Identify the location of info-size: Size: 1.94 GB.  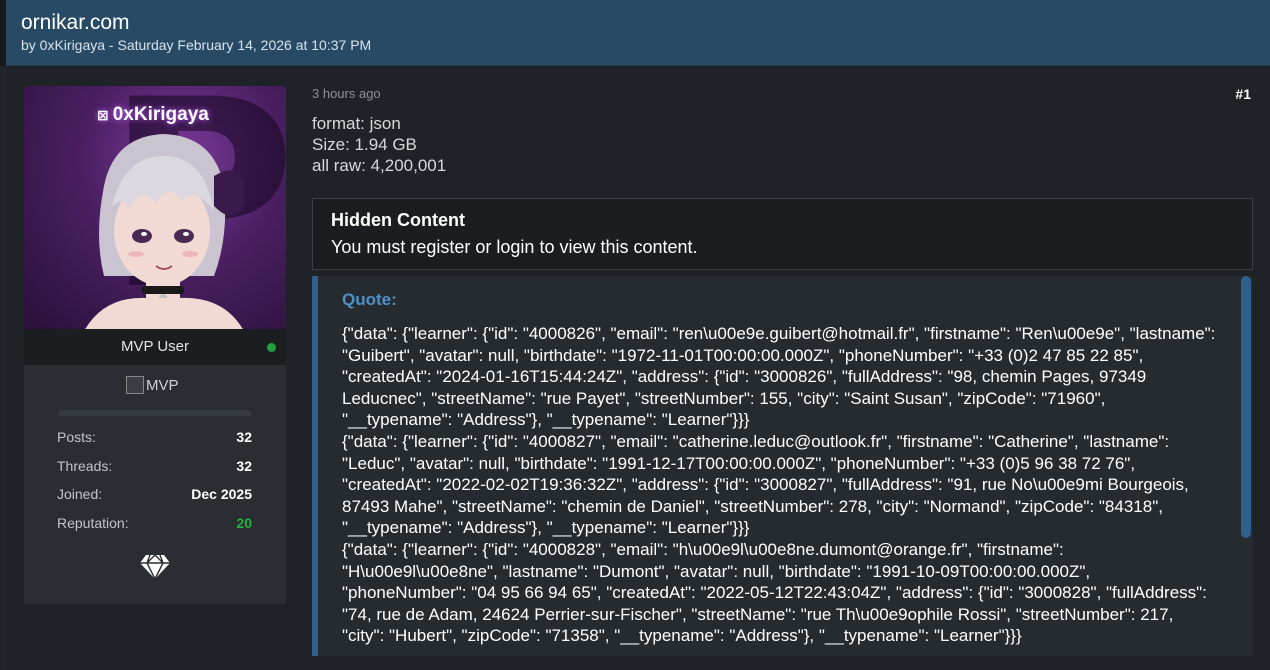
(364, 144).